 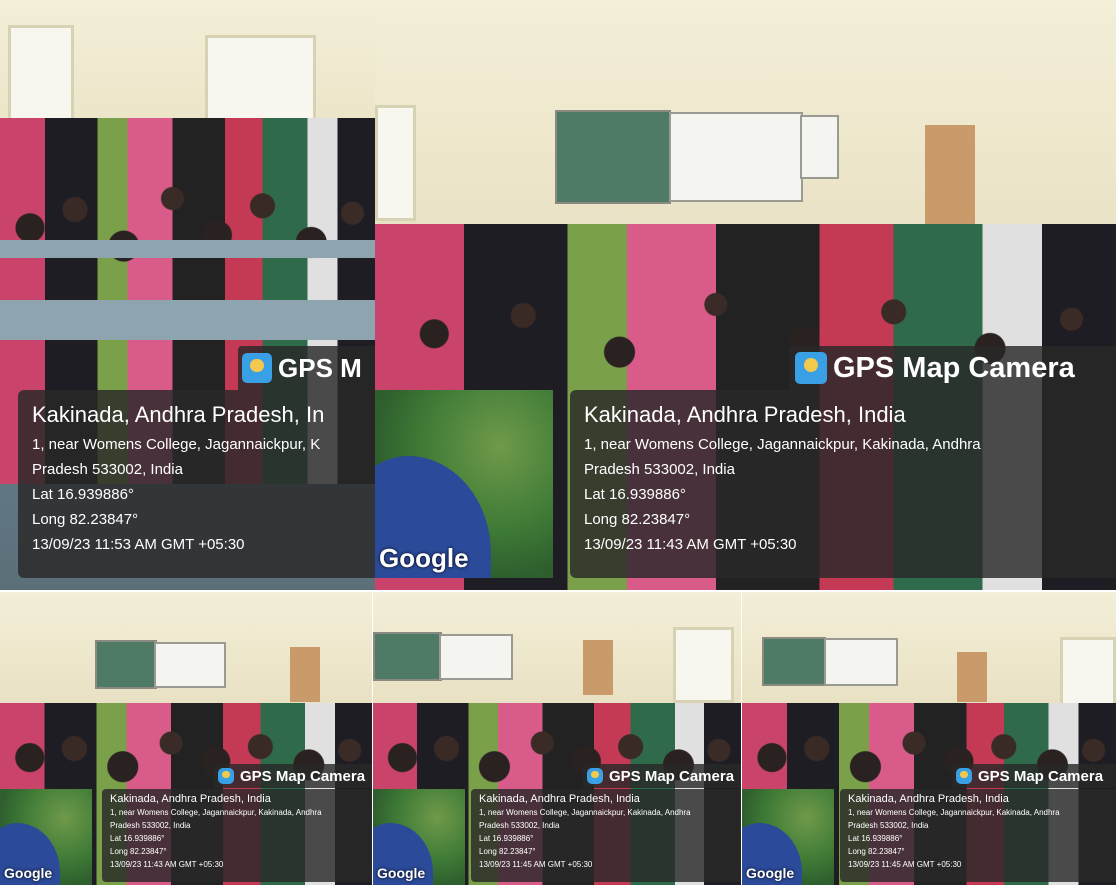 I want to click on place-name: Kakinada, Andhra Pradesh, In, so click(x=178, y=414).